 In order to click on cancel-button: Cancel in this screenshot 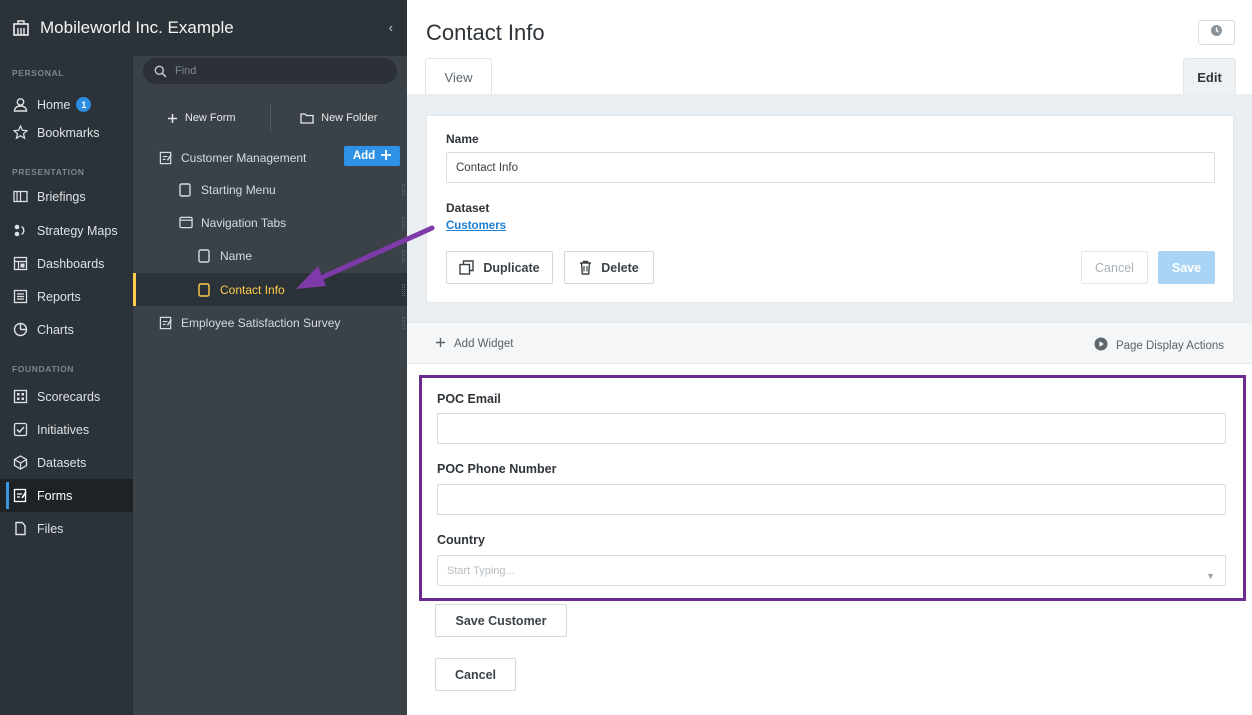, I will do `click(1114, 267)`.